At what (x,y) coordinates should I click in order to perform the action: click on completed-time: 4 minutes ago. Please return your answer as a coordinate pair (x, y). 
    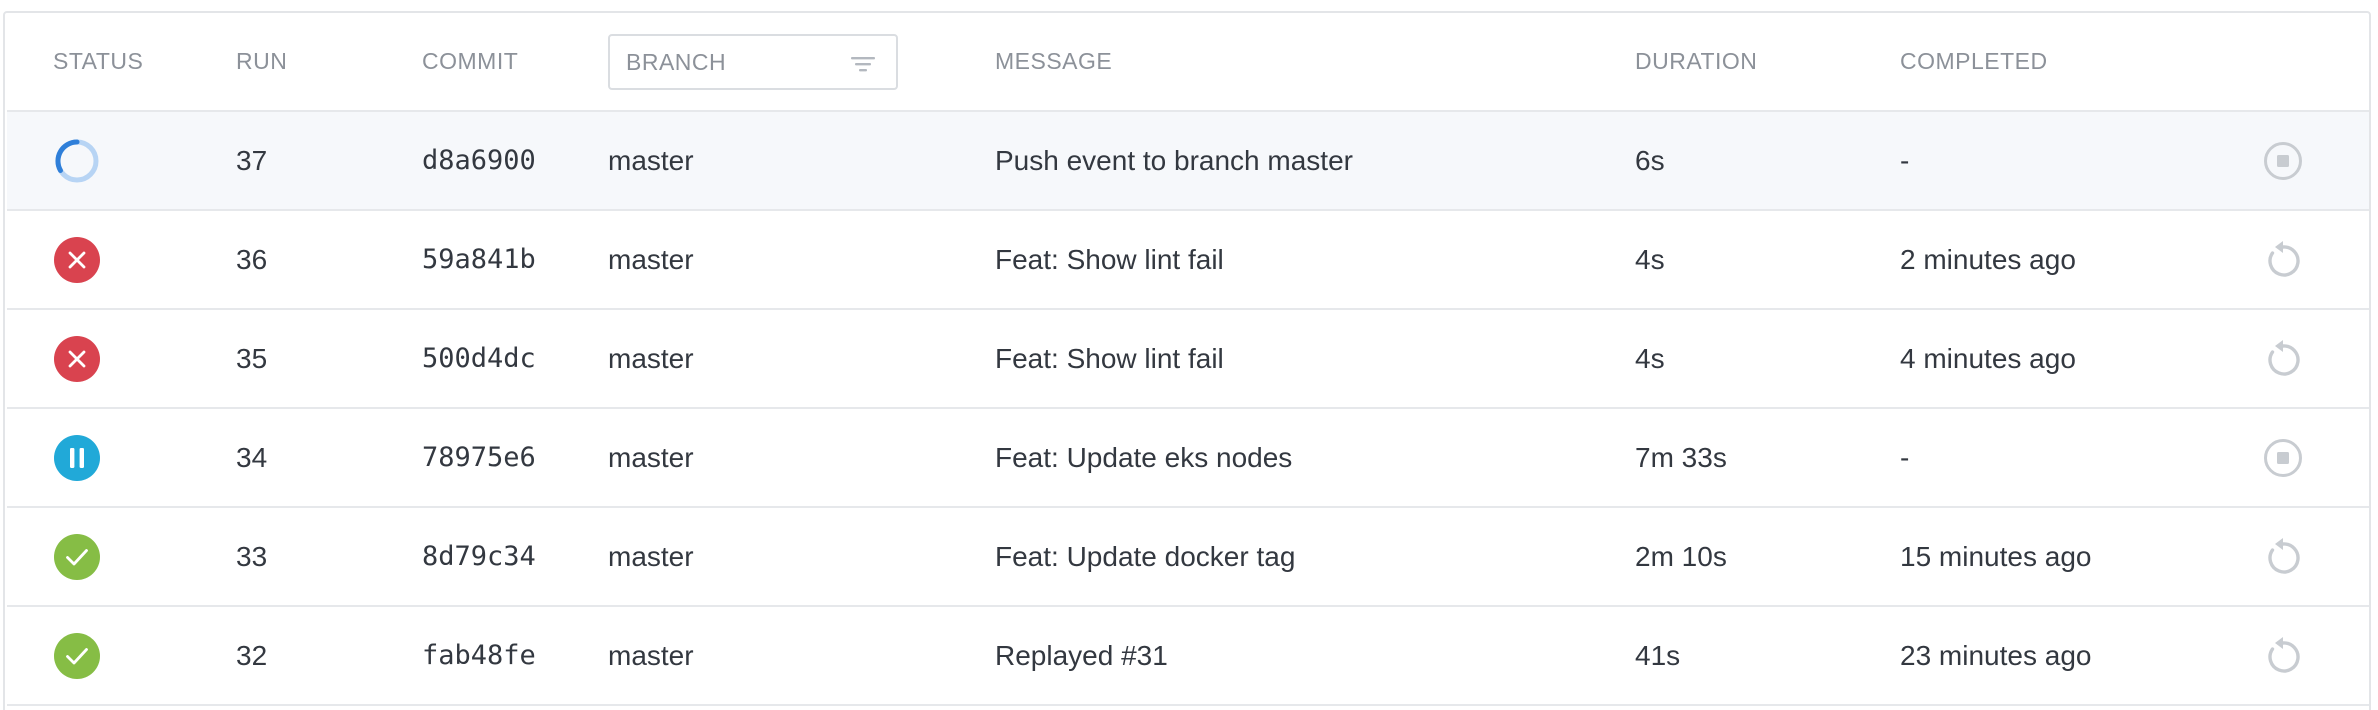
    Looking at the image, I should click on (1988, 358).